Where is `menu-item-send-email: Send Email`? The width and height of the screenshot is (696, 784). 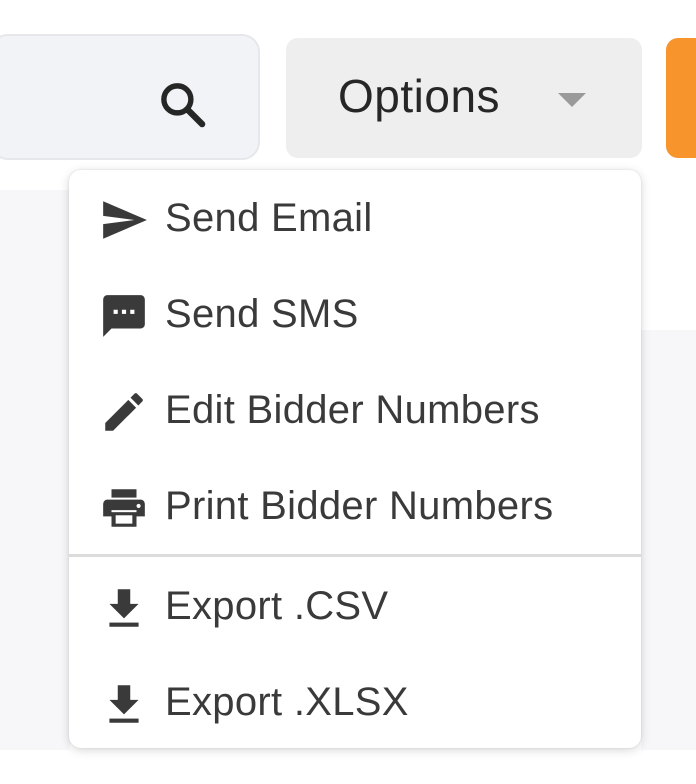 menu-item-send-email: Send Email is located at coordinates (355, 218).